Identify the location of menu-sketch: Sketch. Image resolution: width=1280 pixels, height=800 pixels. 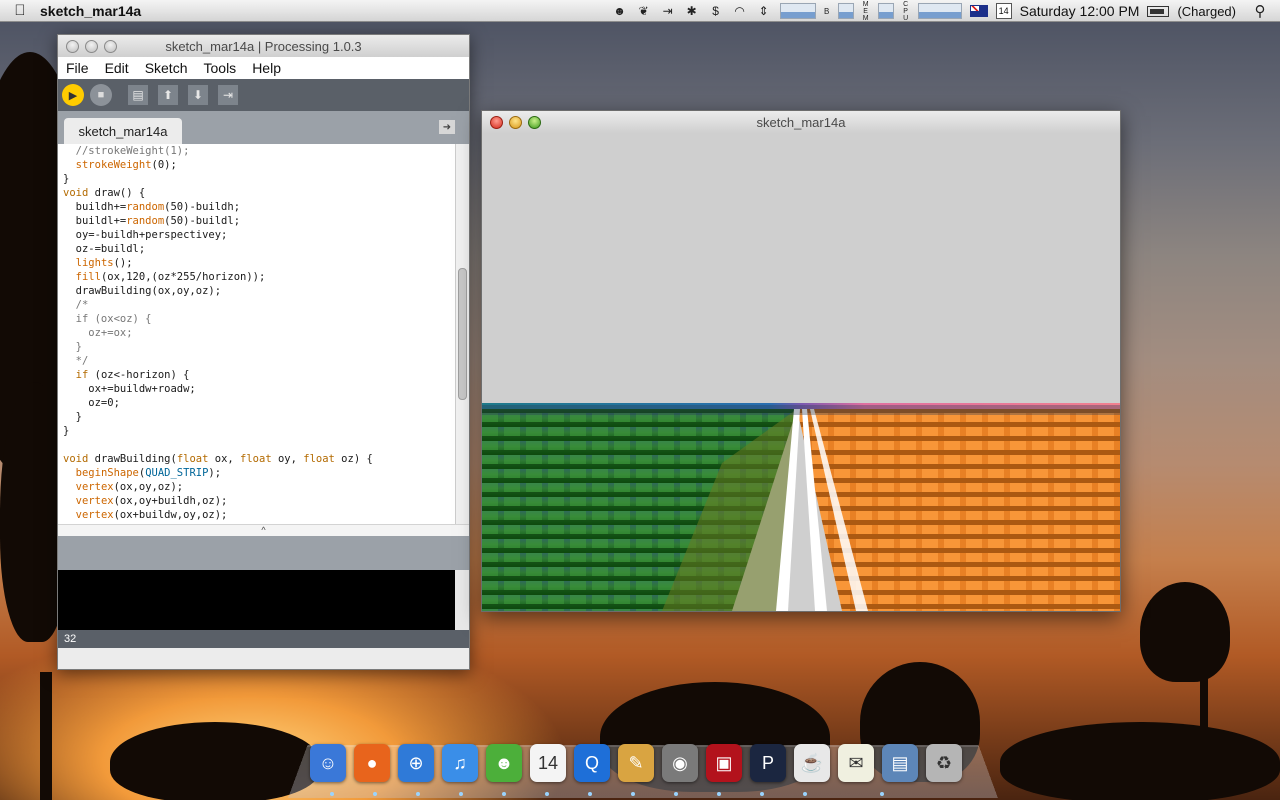
(166, 68).